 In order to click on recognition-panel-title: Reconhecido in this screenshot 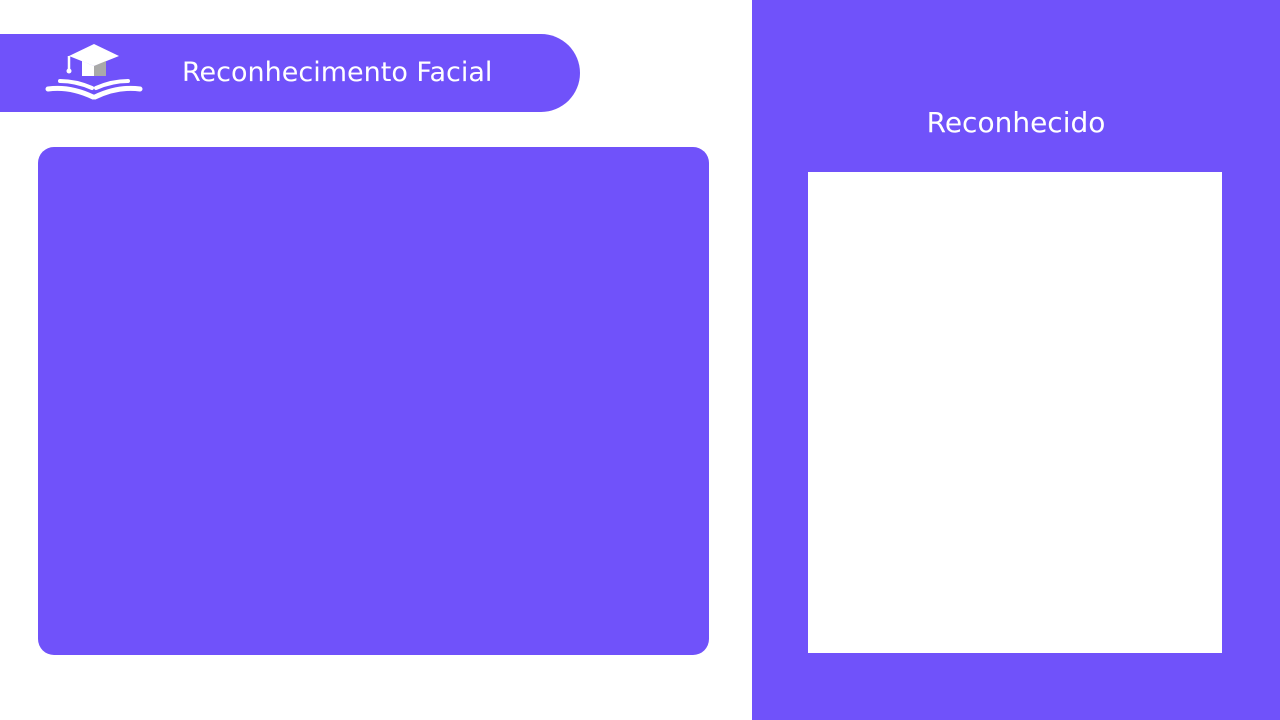, I will do `click(1016, 122)`.